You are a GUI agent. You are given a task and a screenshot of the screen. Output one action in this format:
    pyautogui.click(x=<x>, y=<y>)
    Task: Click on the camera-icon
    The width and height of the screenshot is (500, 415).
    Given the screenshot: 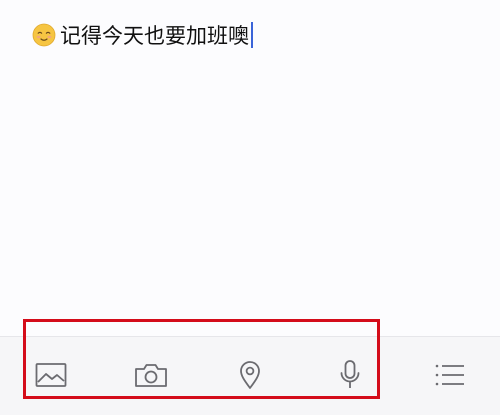 What is the action you would take?
    pyautogui.click(x=151, y=375)
    